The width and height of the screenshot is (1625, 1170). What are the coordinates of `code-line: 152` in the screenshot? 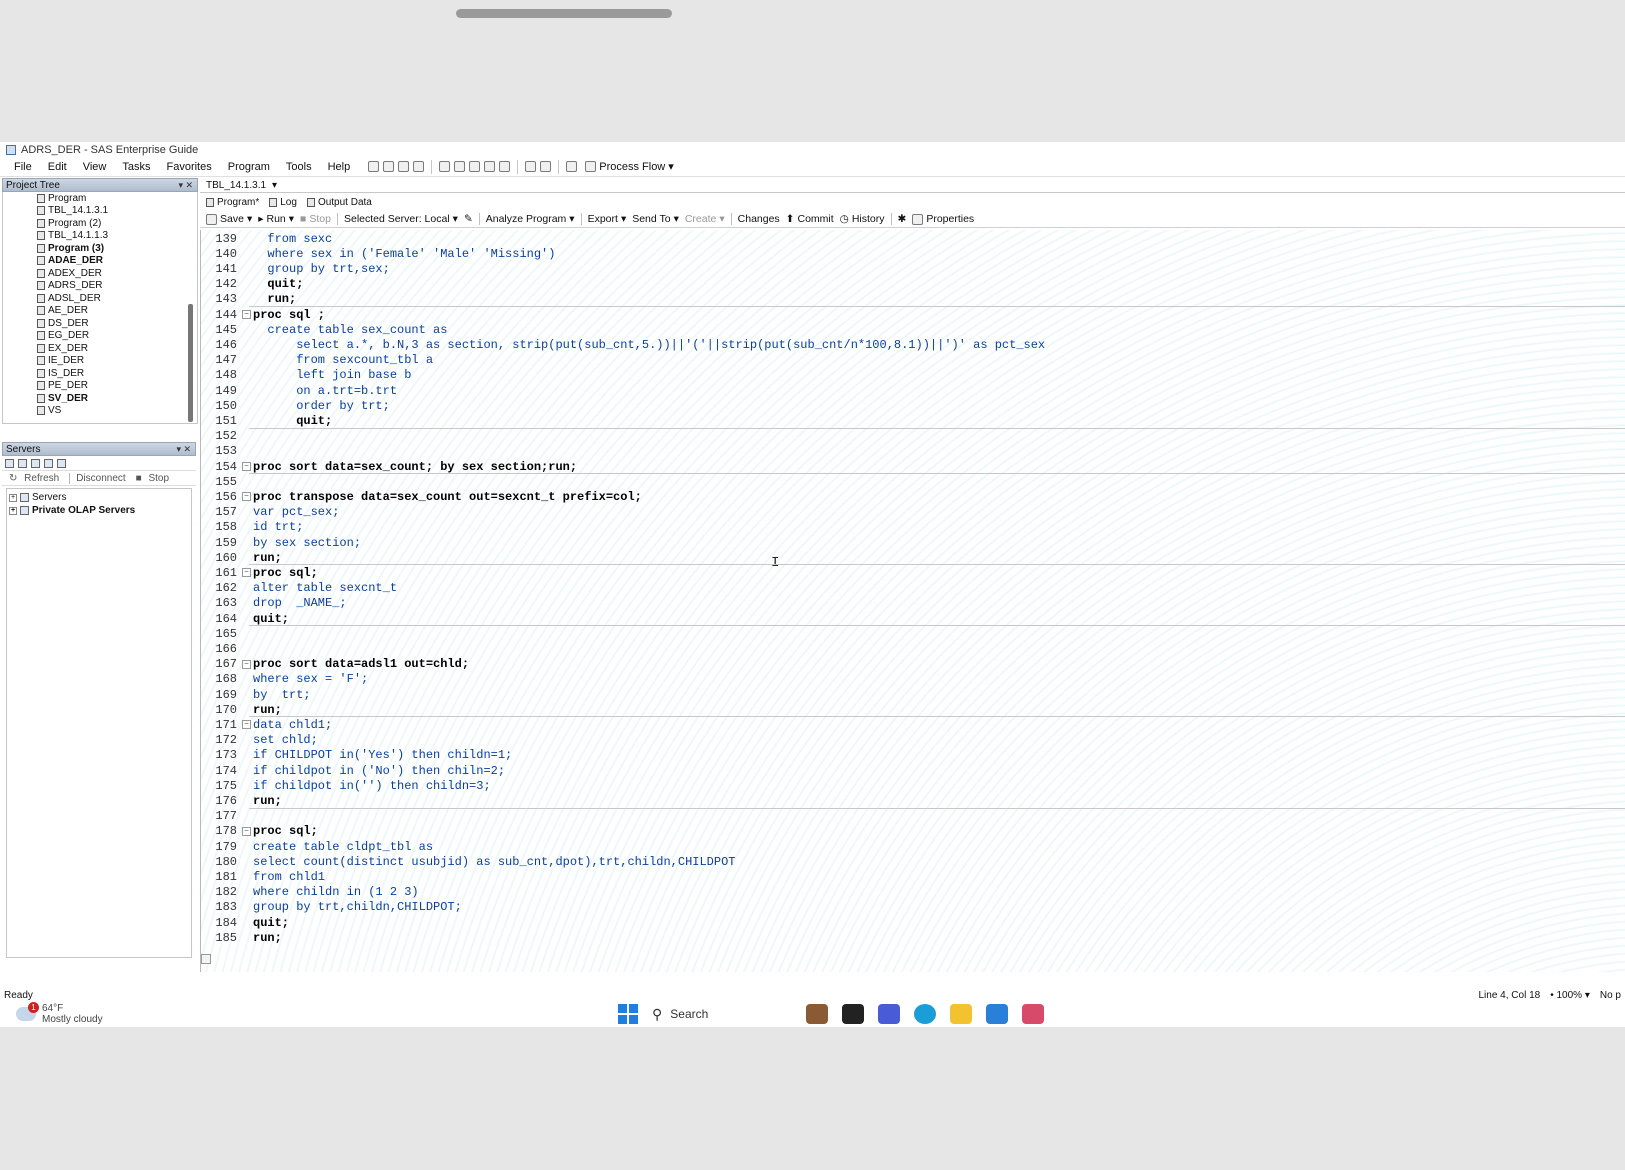 It's located at (913, 435).